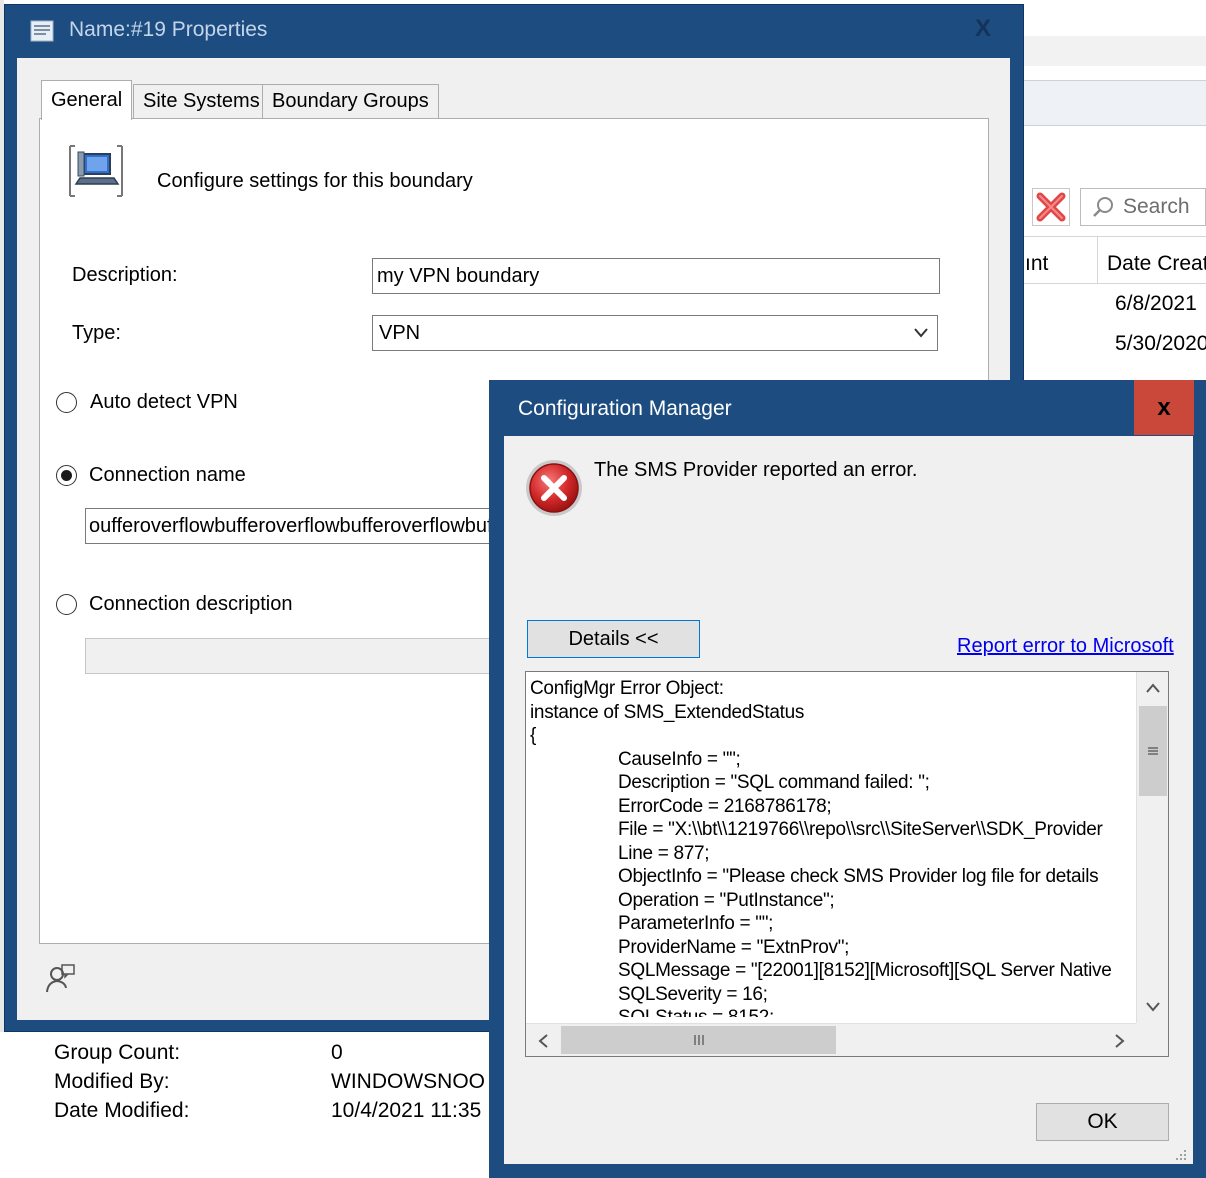 Image resolution: width=1206 pixels, height=1178 pixels. I want to click on search-icon, so click(1103, 207).